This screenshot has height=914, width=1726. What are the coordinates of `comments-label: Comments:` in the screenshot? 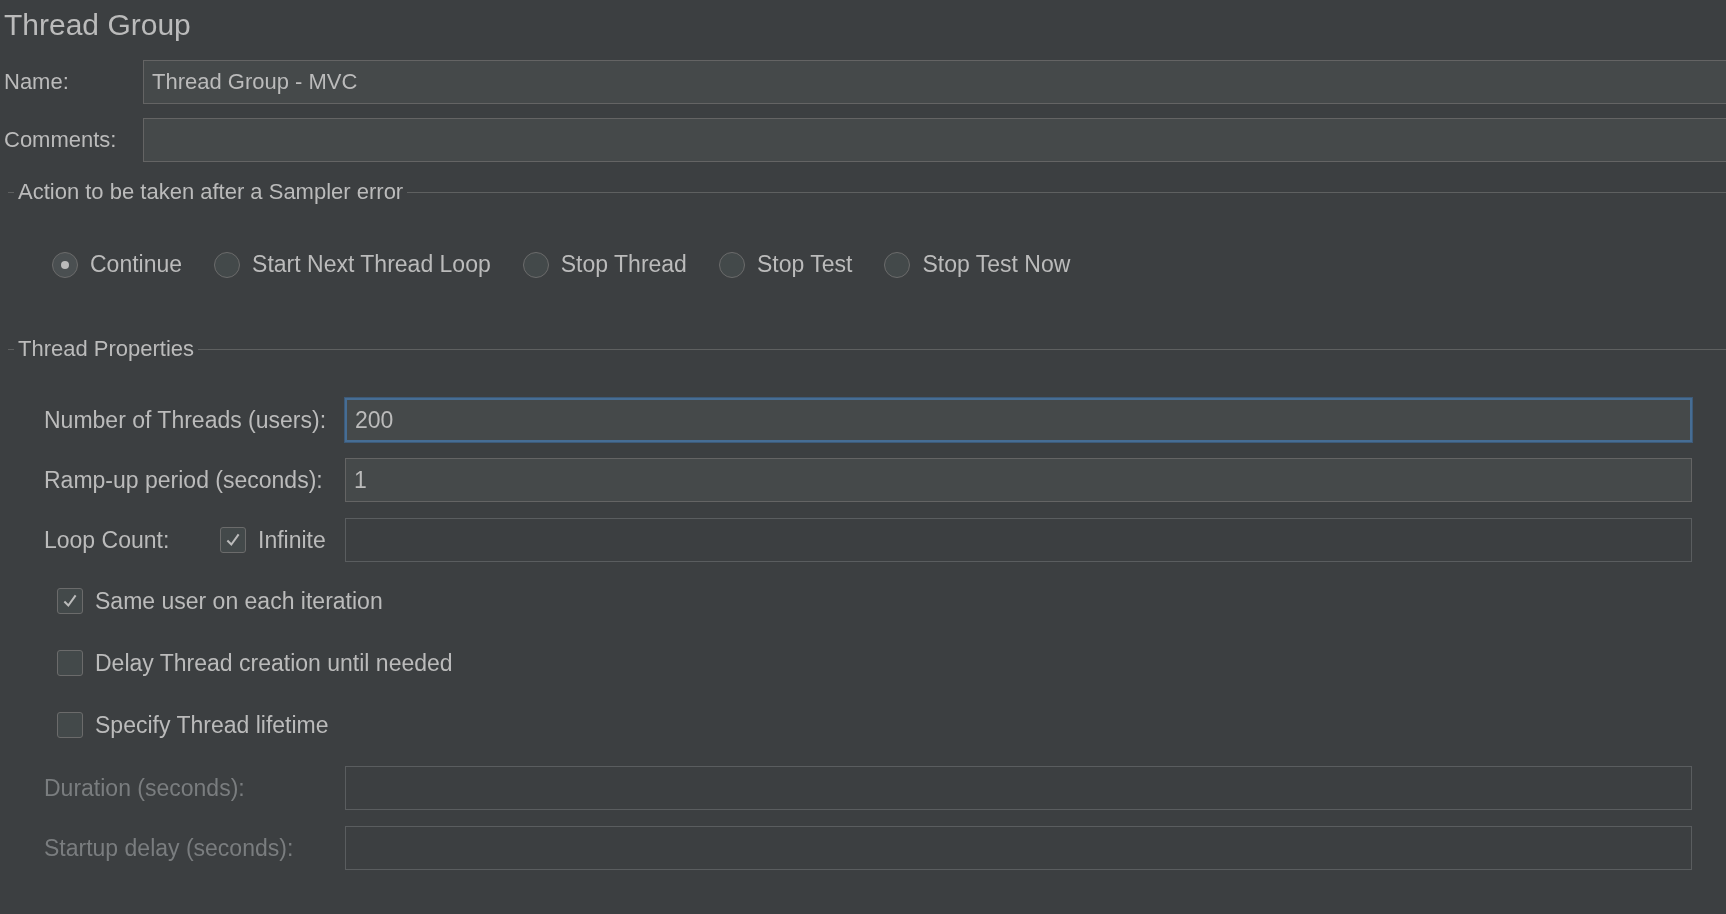 It's located at (60, 140).